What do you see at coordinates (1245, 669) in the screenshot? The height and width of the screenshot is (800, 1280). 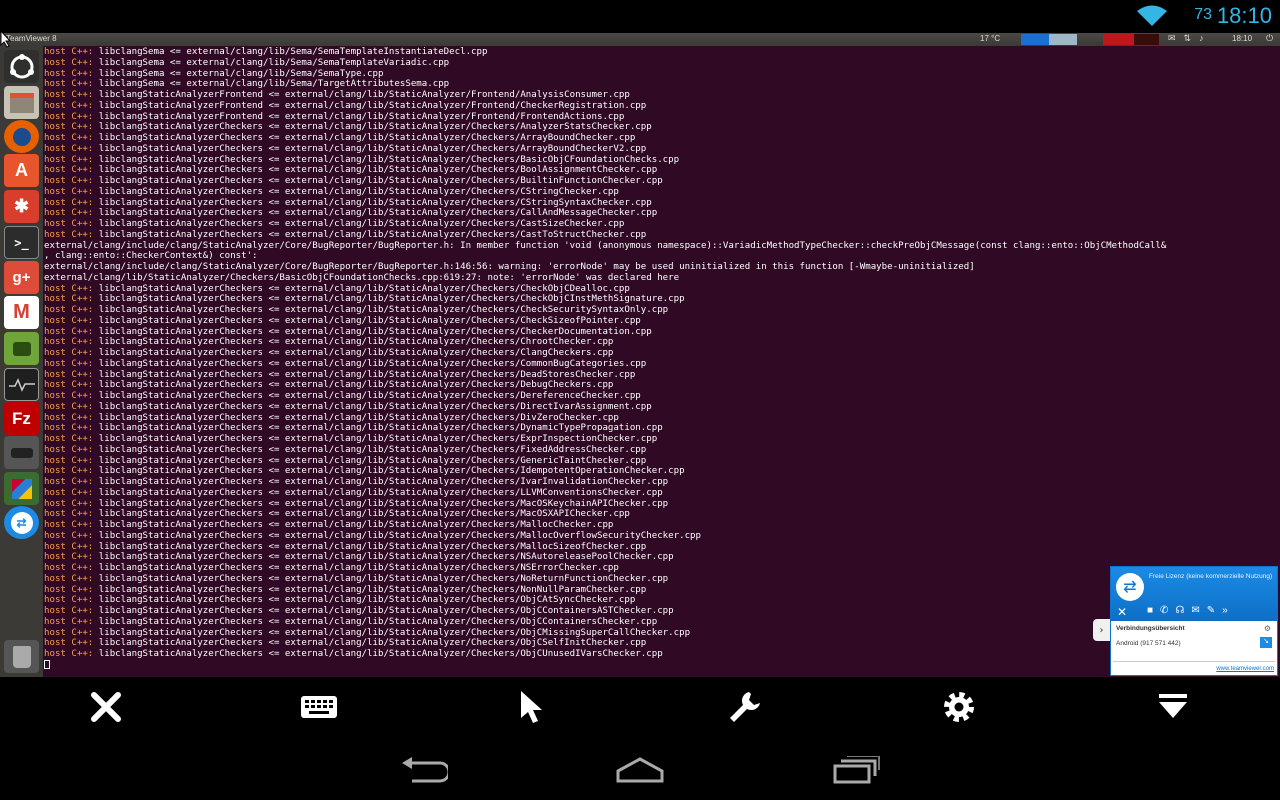 I see `teamviewer-website-link: www.teamviewer.com` at bounding box center [1245, 669].